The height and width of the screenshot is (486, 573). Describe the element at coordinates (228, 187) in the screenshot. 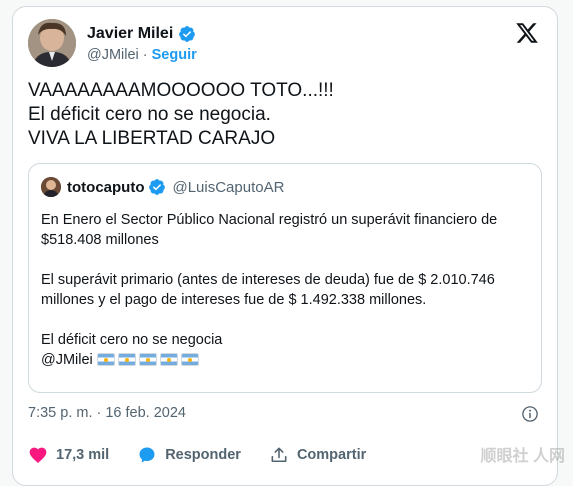

I see `quoted-author-handle: @LuisCaputoAR` at that location.